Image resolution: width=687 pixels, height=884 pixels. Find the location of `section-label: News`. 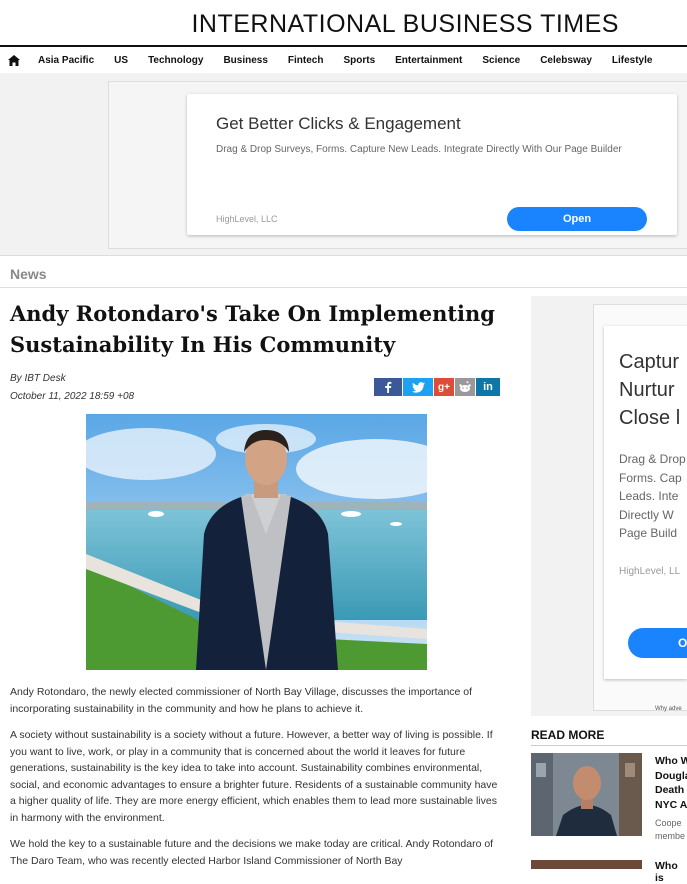

section-label: News is located at coordinates (28, 274).